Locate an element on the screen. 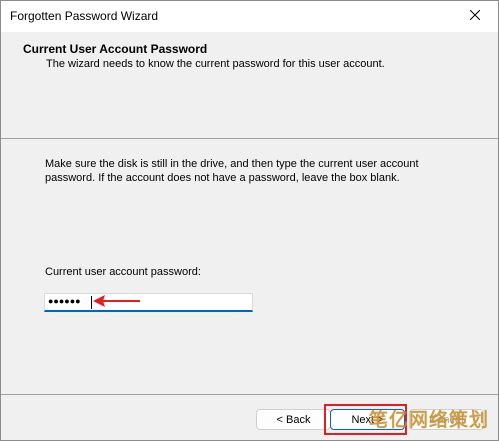 The height and width of the screenshot is (441, 499). text-caret is located at coordinates (91, 302).